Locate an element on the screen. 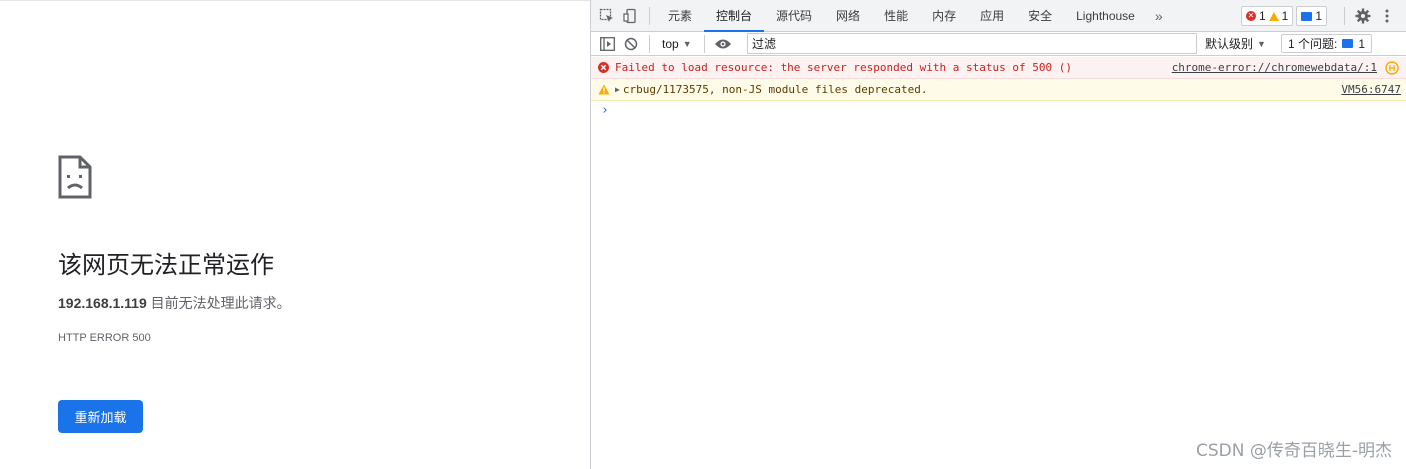 This screenshot has width=1406, height=469. issues-count: 1 is located at coordinates (1362, 43).